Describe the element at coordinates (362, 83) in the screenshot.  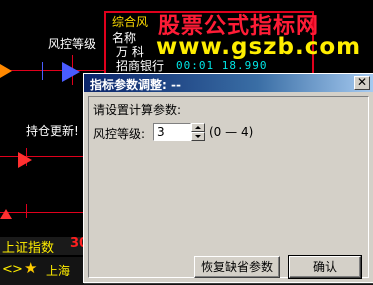
I see `close-button: ✕` at that location.